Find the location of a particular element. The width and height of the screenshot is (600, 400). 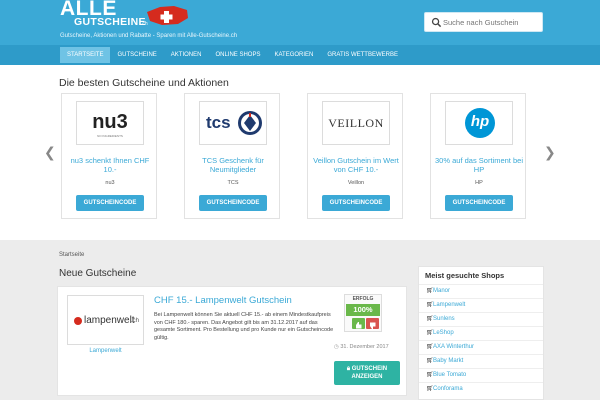

shop-link-leshop: 🛒︎LeShop is located at coordinates (481, 333).